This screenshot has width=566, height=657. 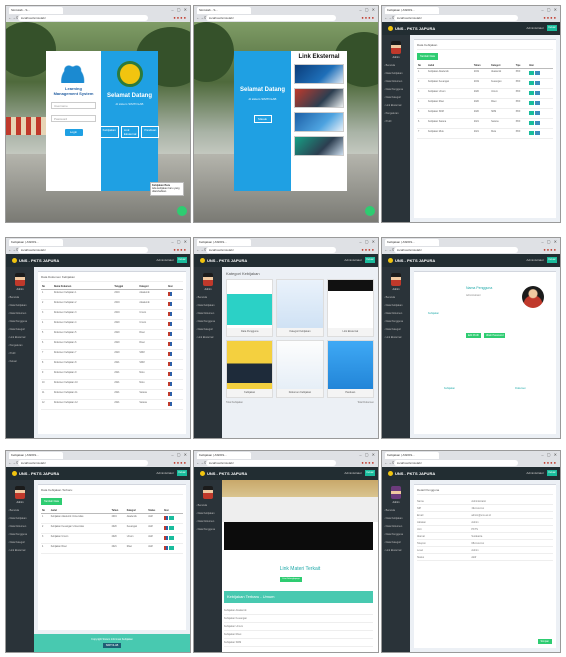 What do you see at coordinates (300, 369) in the screenshot?
I see `category-card: Dokumen Kebijakan` at bounding box center [300, 369].